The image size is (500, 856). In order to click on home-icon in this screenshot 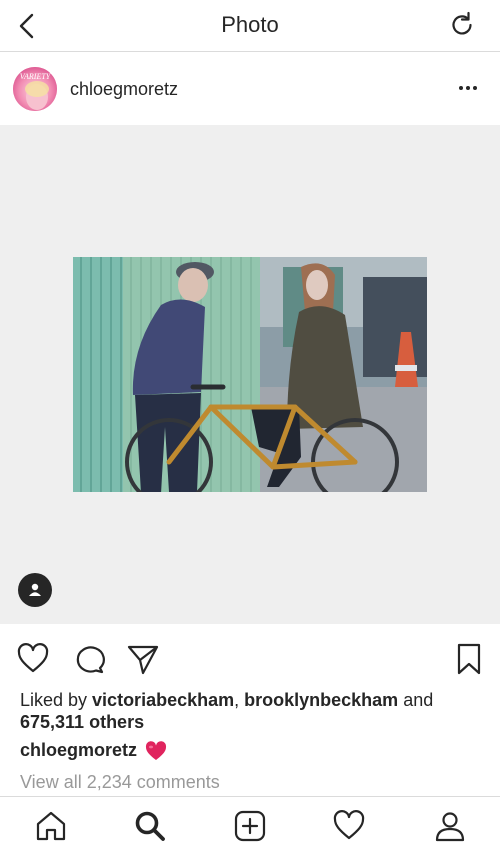, I will do `click(51, 826)`.